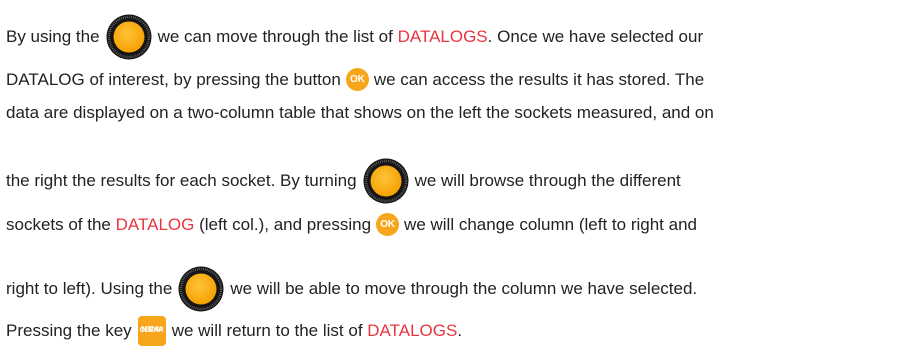 This screenshot has width=904, height=346. I want to click on text-segment: we will return to the list of, so click(267, 330).